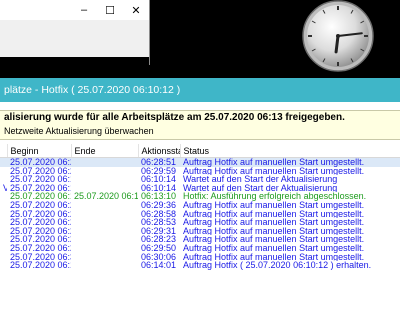  Describe the element at coordinates (159, 222) in the screenshot. I see `cell-aktionsstart: 06:28:53` at that location.